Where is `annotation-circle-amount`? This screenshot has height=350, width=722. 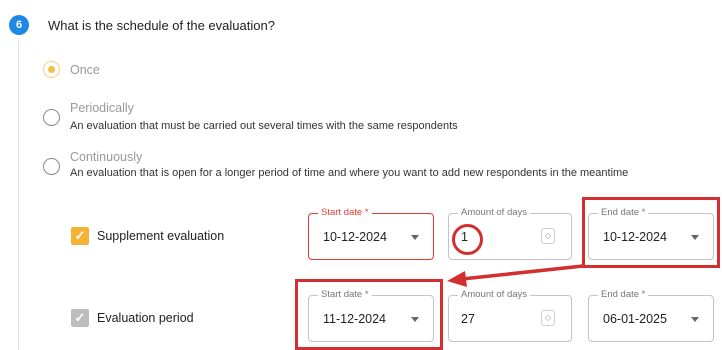
annotation-circle-amount is located at coordinates (467, 239).